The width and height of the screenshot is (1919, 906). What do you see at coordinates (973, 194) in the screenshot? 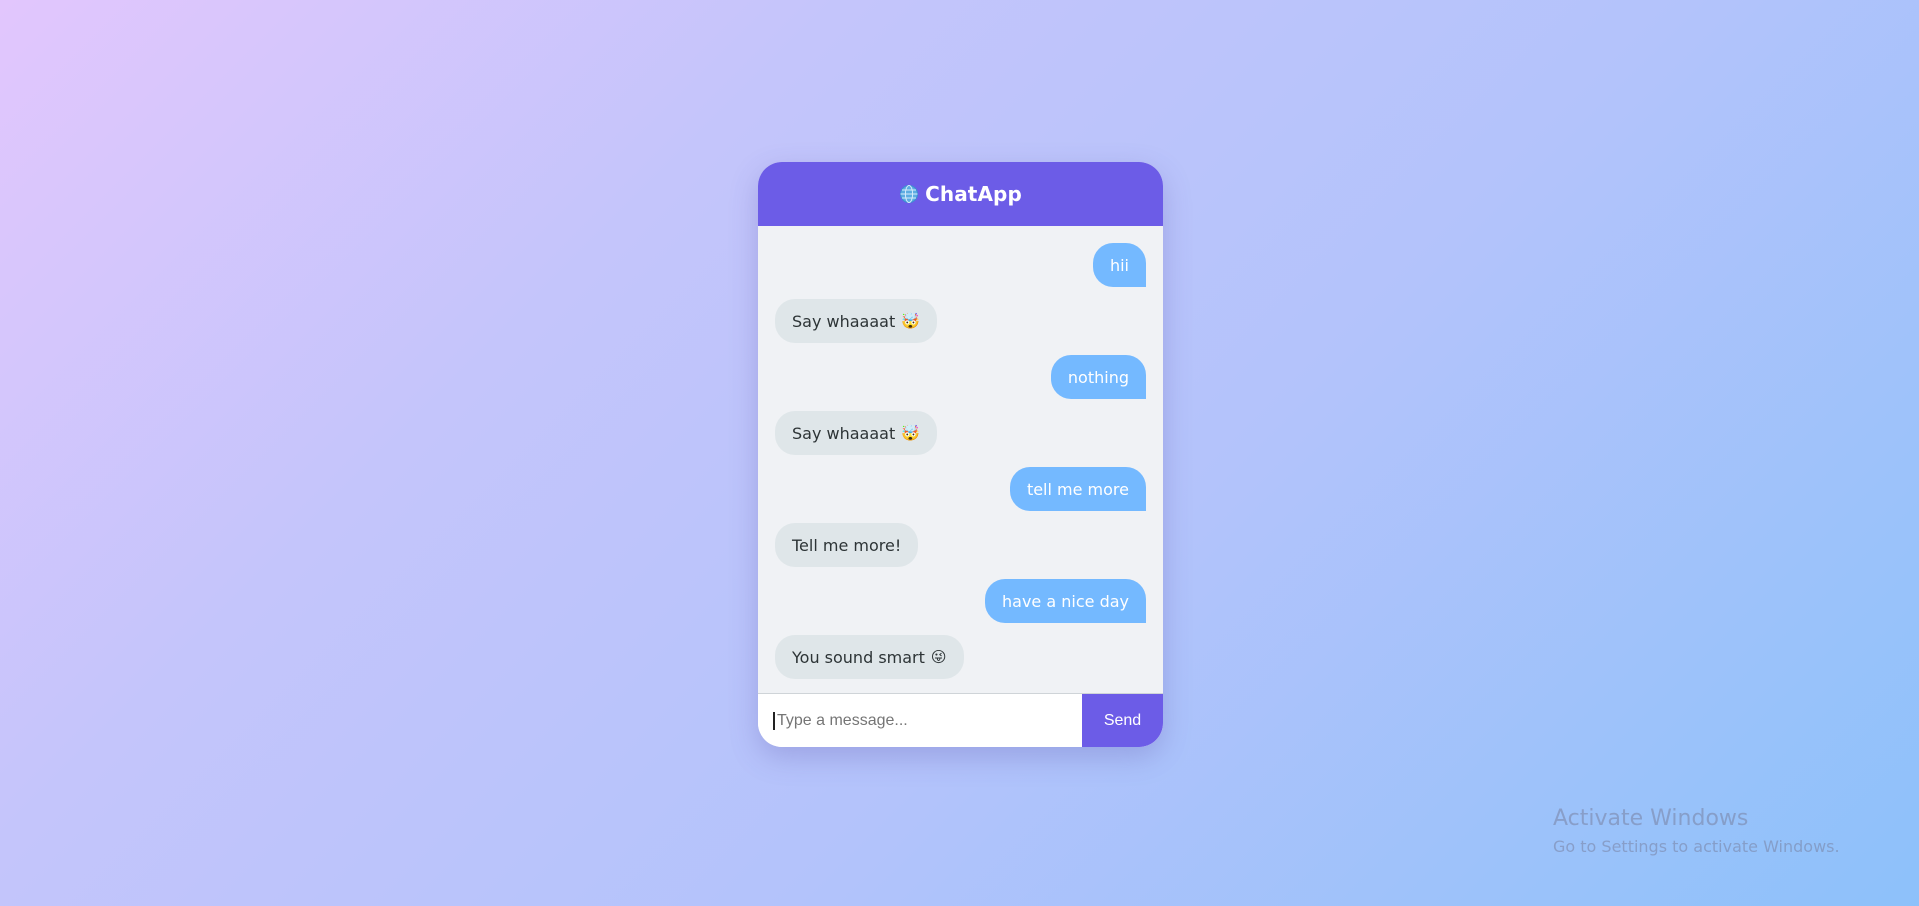
I see `chat-title: ChatApp` at bounding box center [973, 194].